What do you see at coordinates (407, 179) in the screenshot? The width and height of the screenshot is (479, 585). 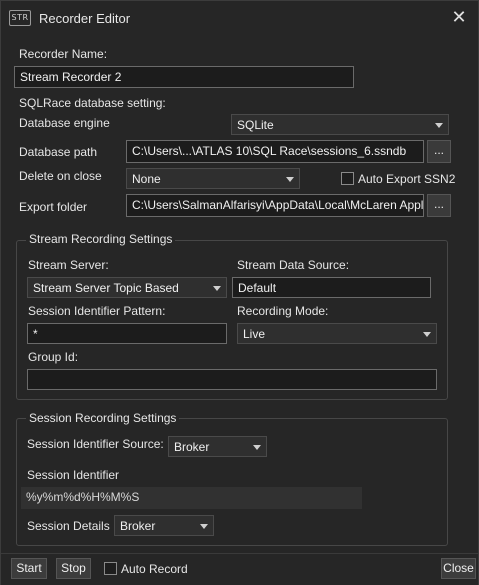 I see `auto-export-ssn2-label: Auto Export SSN2` at bounding box center [407, 179].